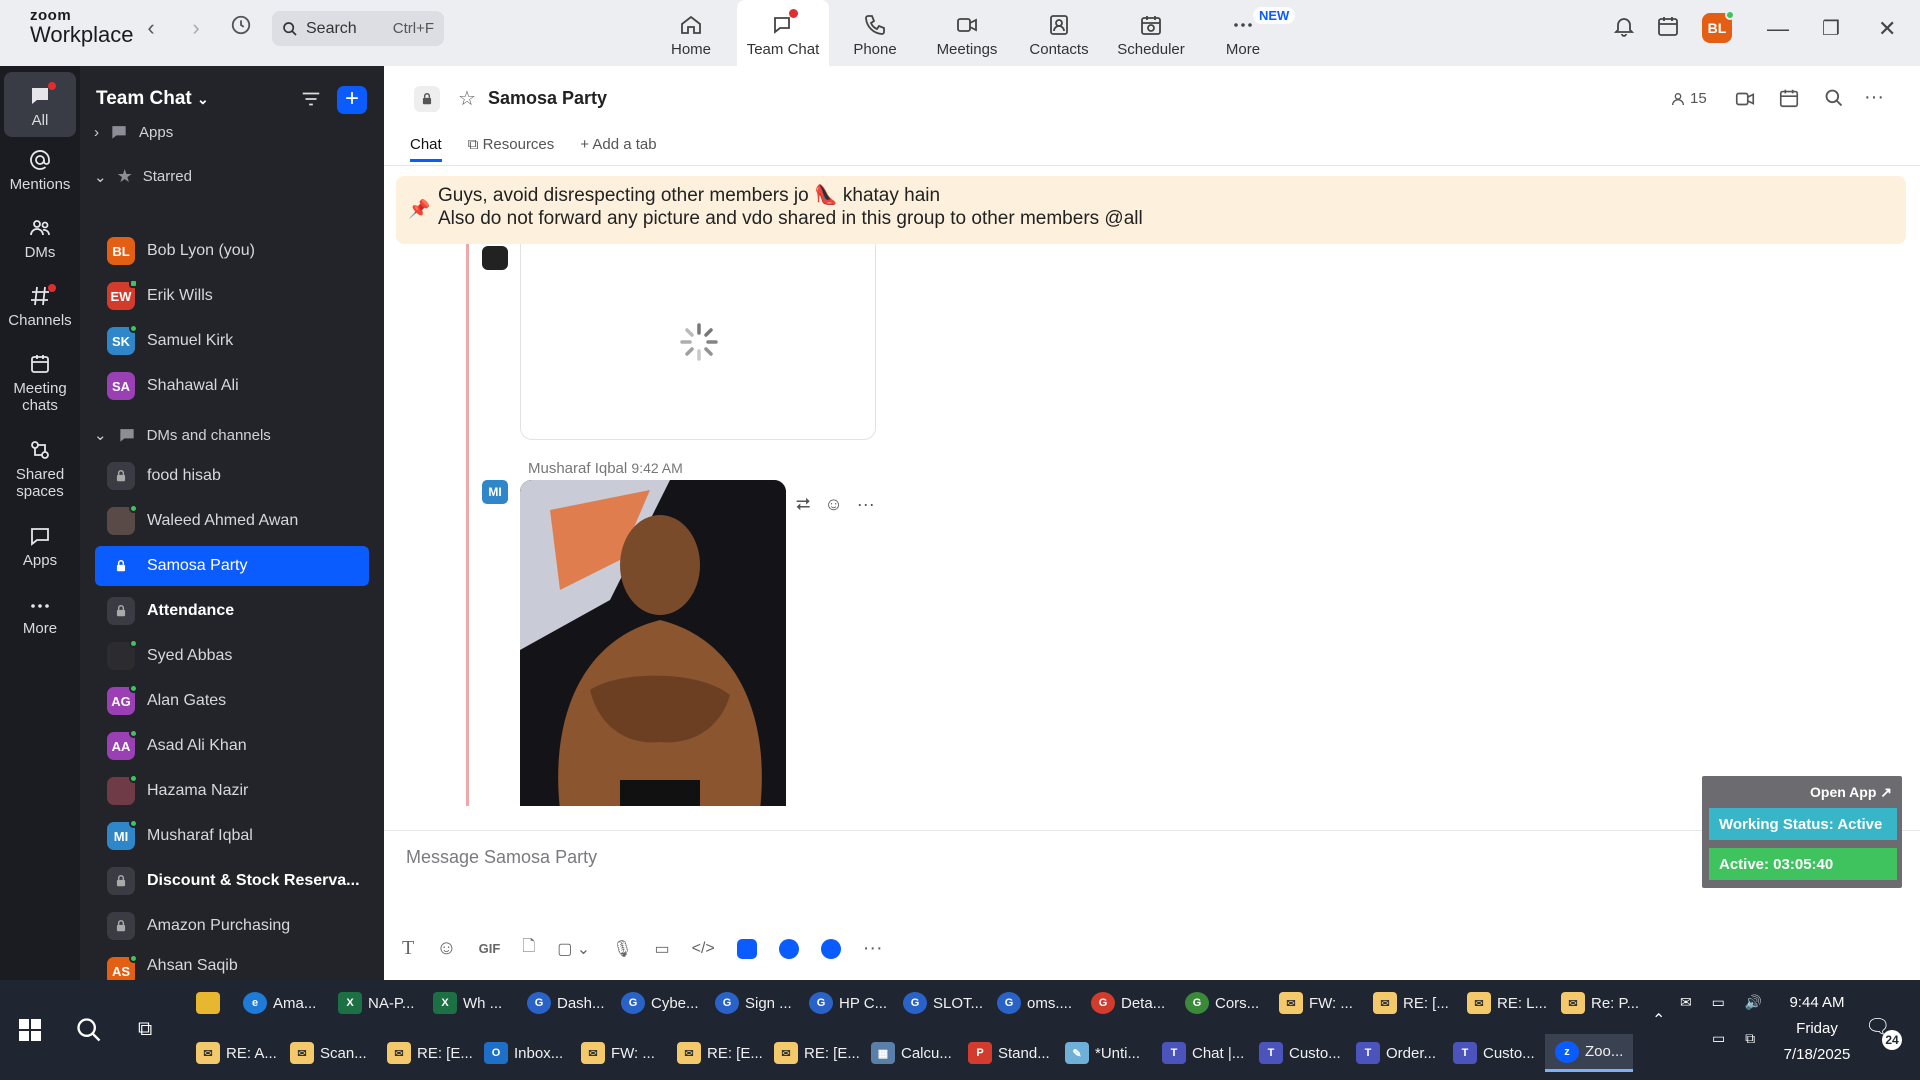  What do you see at coordinates (232, 656) in the screenshot?
I see `sidebar-item-syed-abbas: Syed Abbas` at bounding box center [232, 656].